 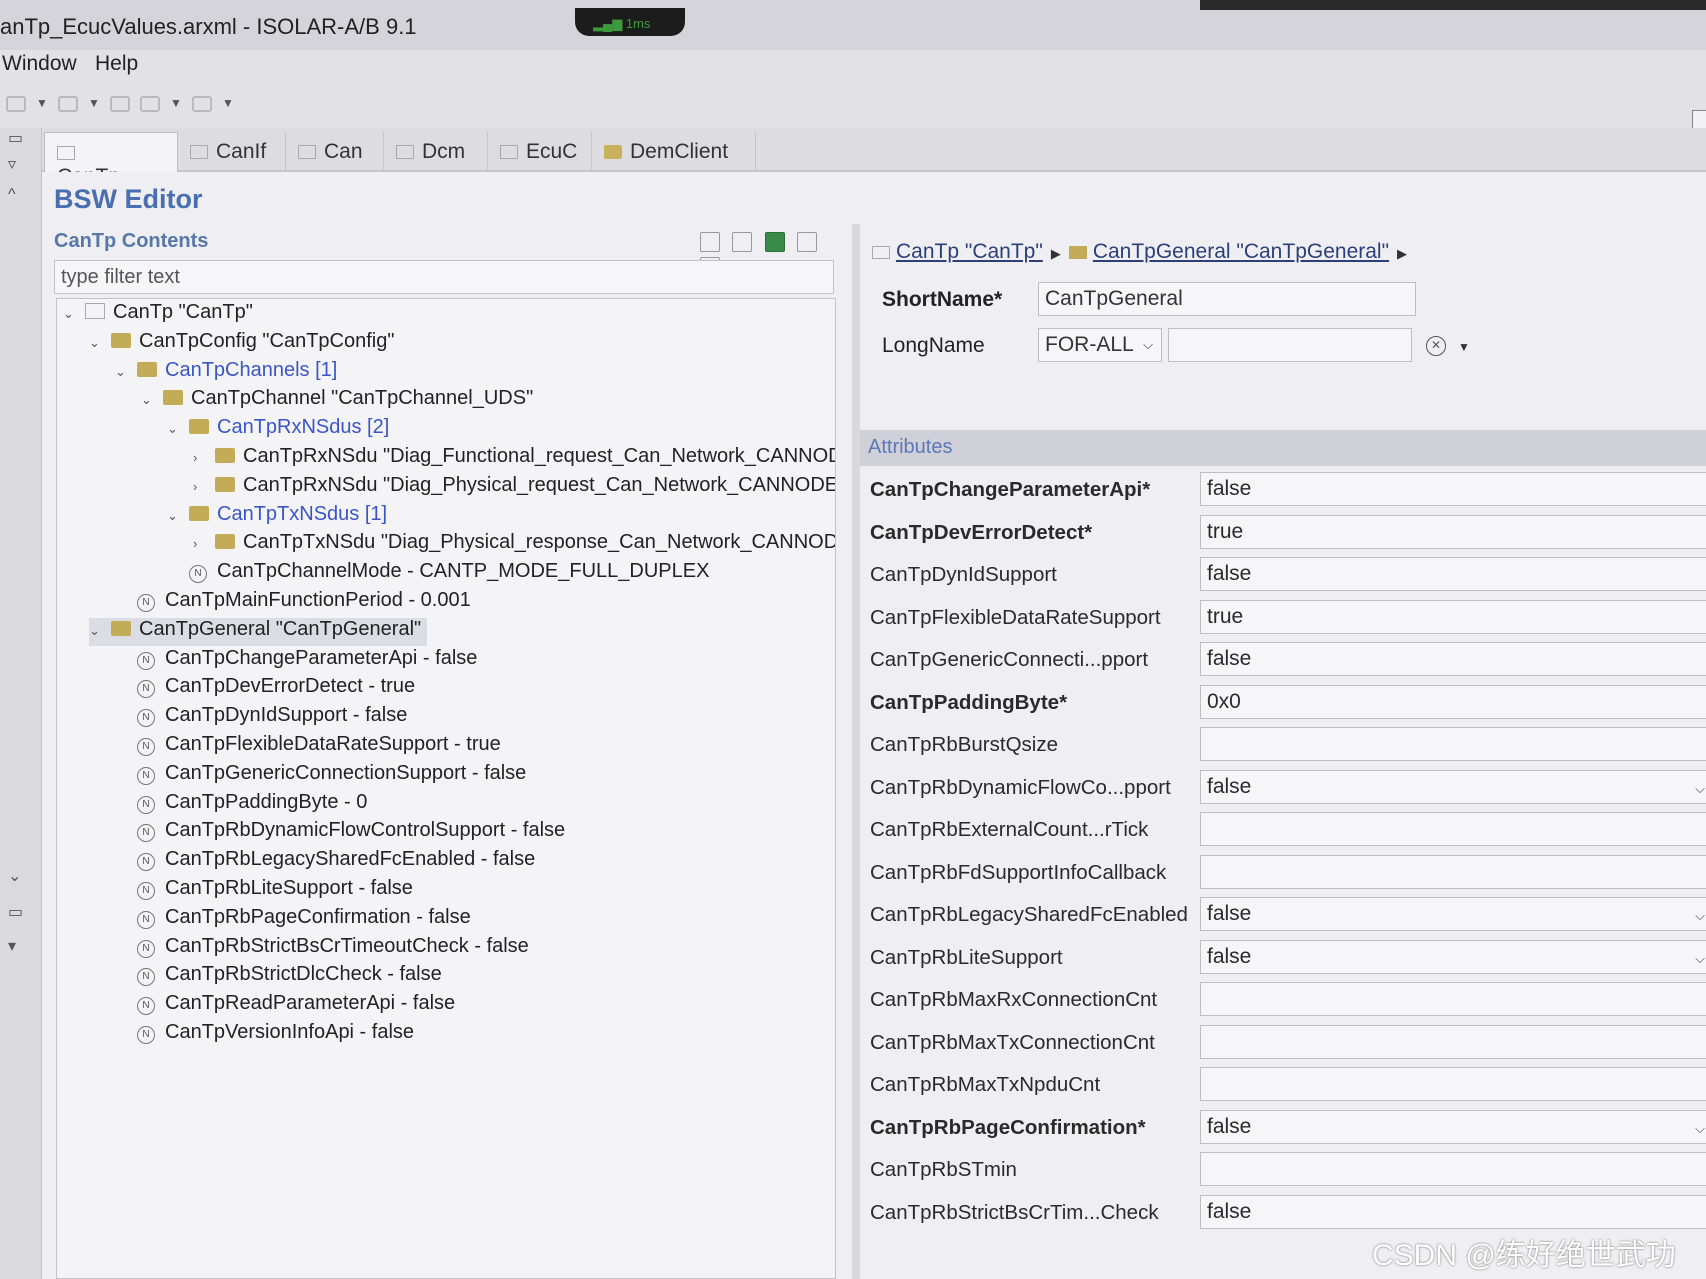 What do you see at coordinates (228, 103) in the screenshot?
I see `forward-dropdown-icon: ▼` at bounding box center [228, 103].